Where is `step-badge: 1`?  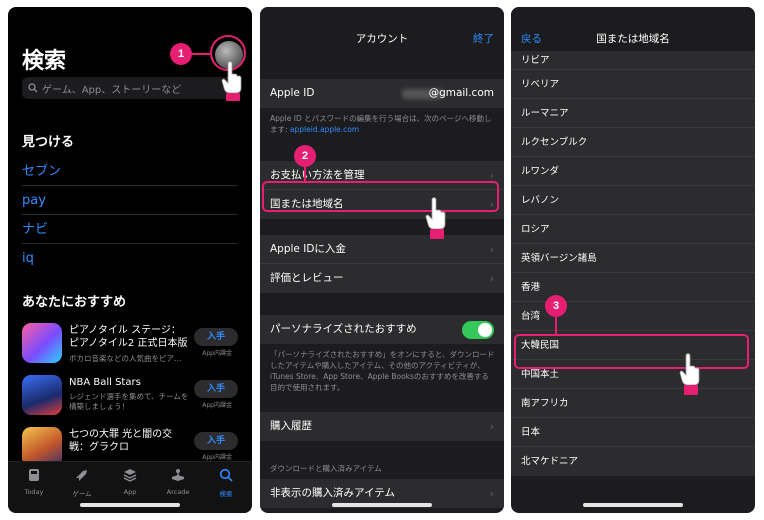
step-badge: 1 is located at coordinates (181, 54).